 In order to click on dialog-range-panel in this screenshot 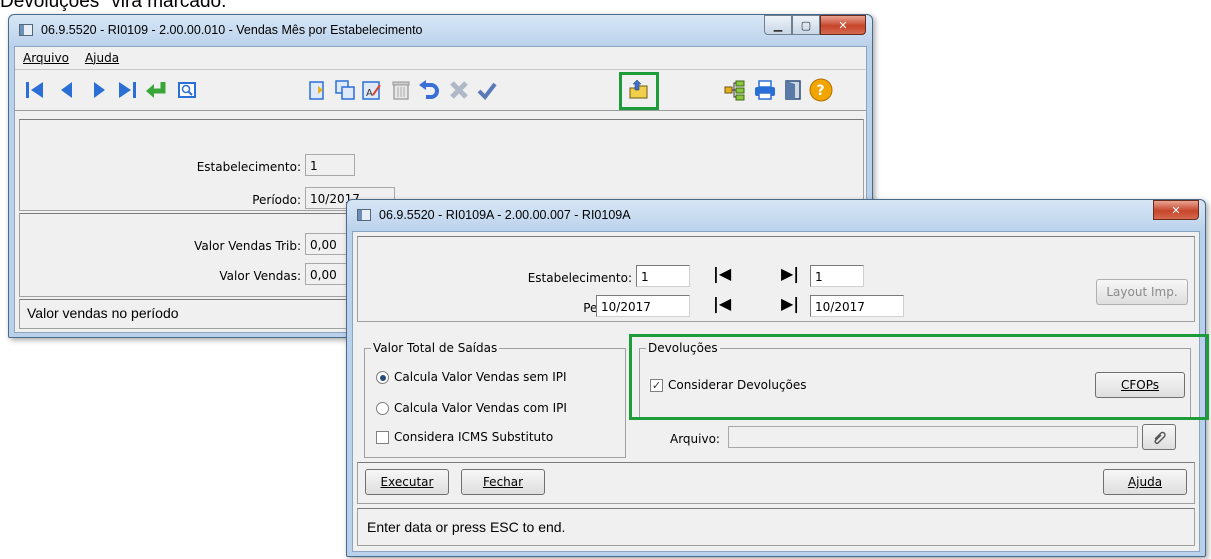, I will do `click(776, 279)`.